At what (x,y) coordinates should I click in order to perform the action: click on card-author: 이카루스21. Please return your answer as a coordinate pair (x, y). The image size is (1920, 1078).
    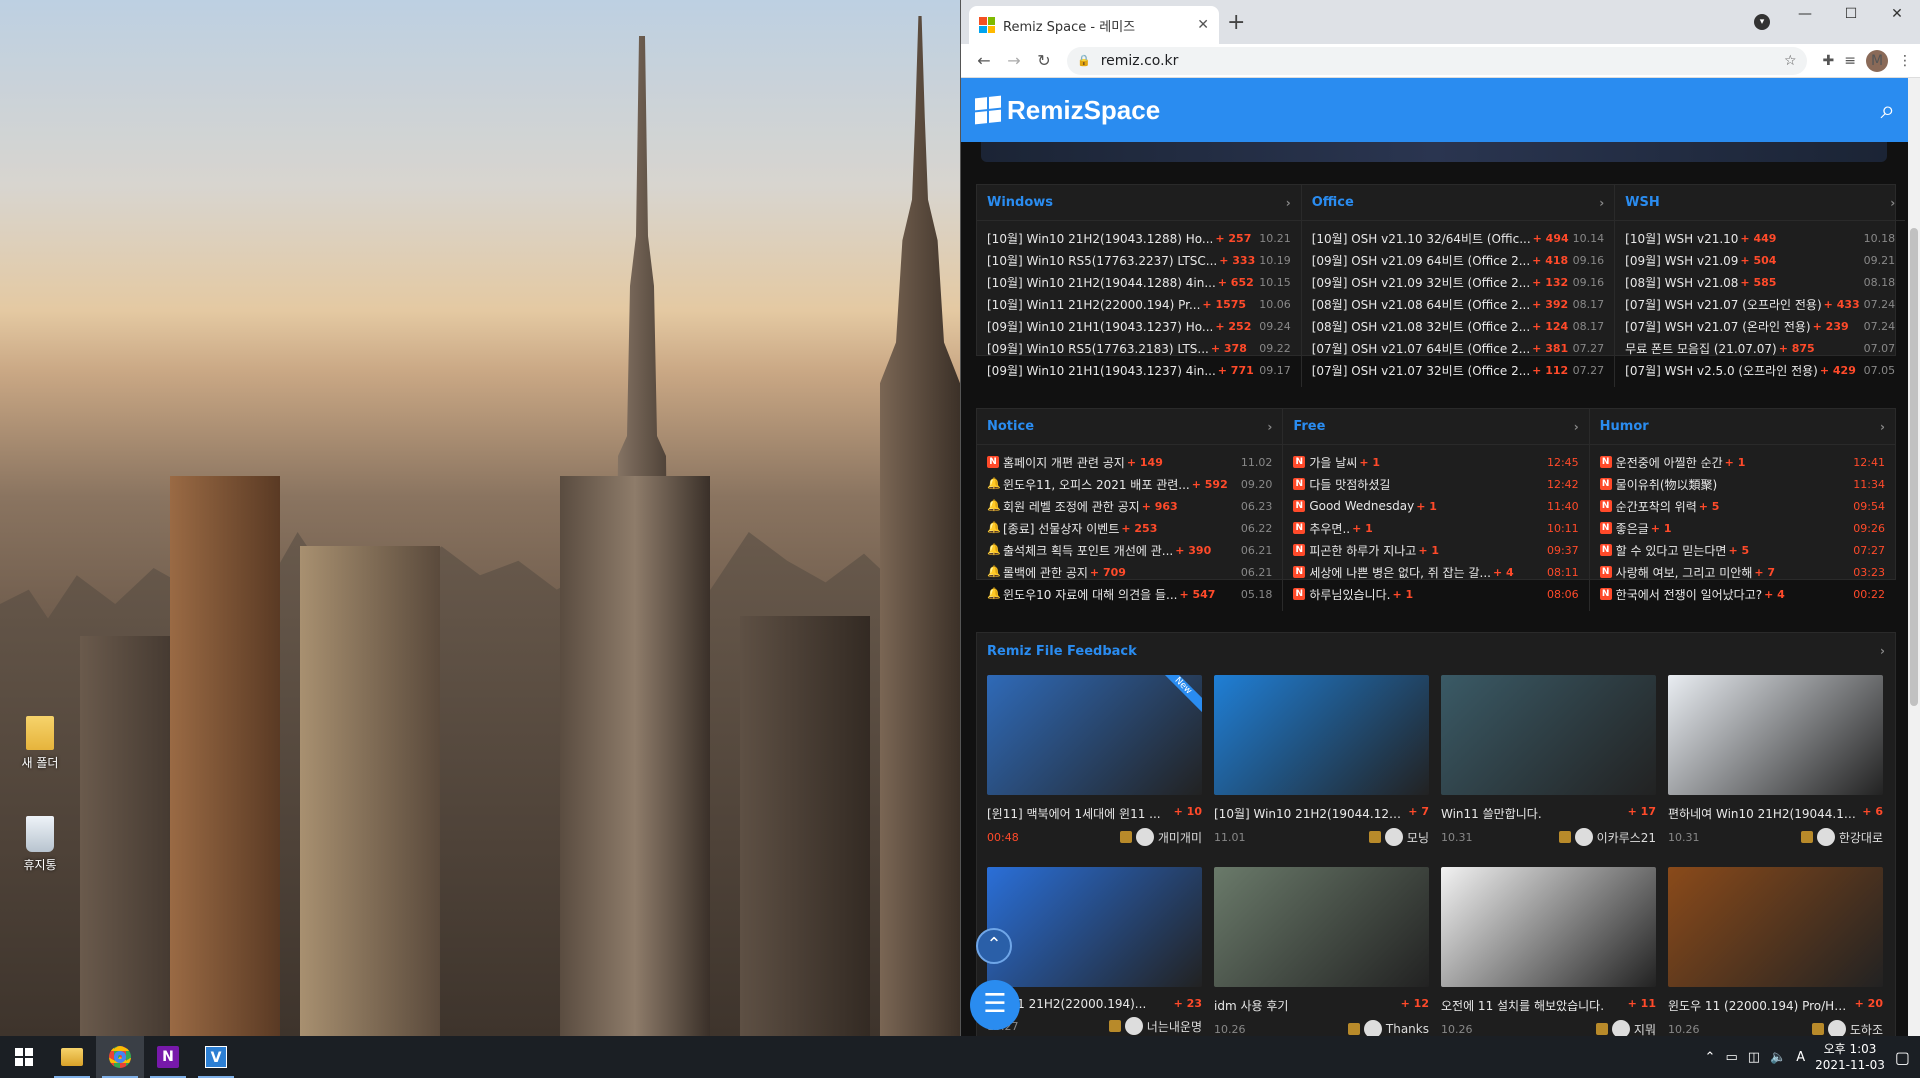
    Looking at the image, I should click on (1607, 837).